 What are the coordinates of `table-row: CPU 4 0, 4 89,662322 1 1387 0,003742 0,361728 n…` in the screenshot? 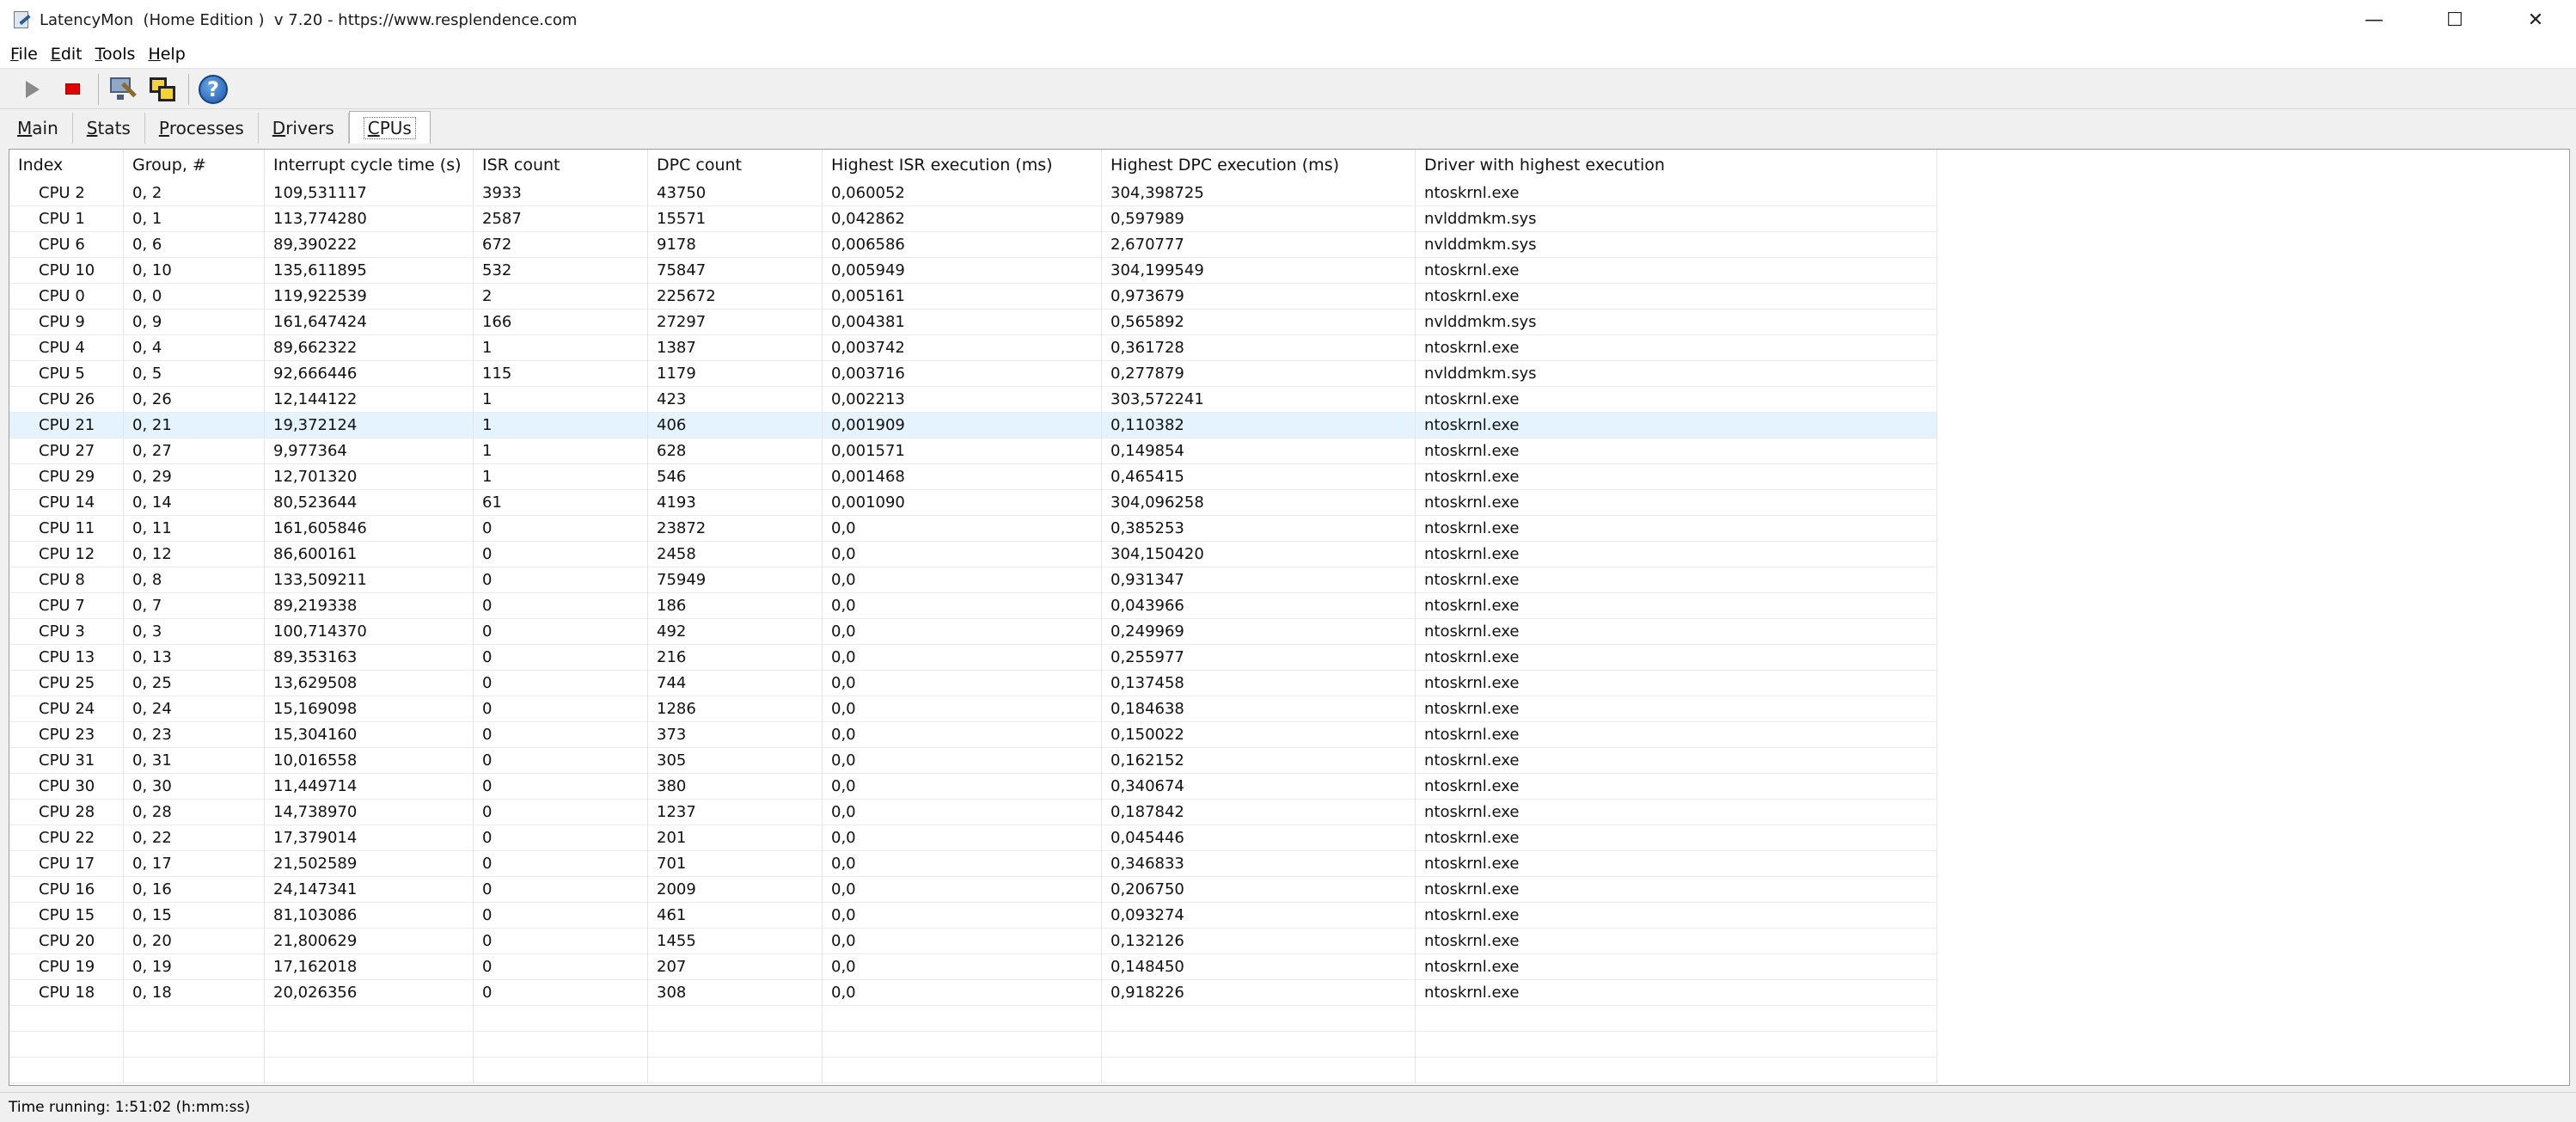 It's located at (973, 348).